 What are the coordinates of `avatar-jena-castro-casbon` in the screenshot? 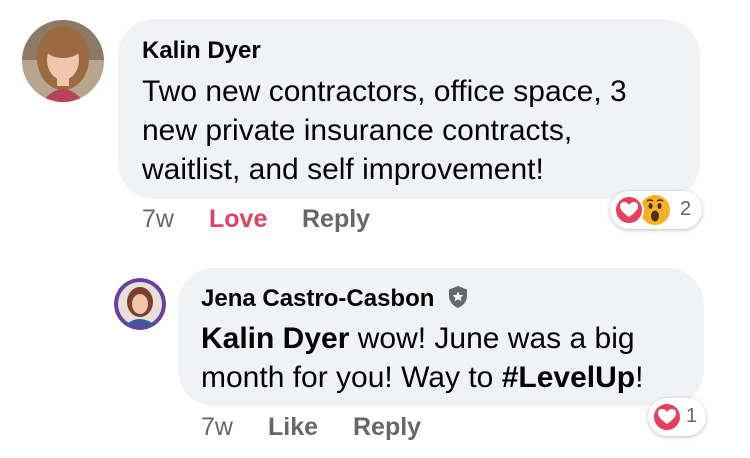 It's located at (140, 304).